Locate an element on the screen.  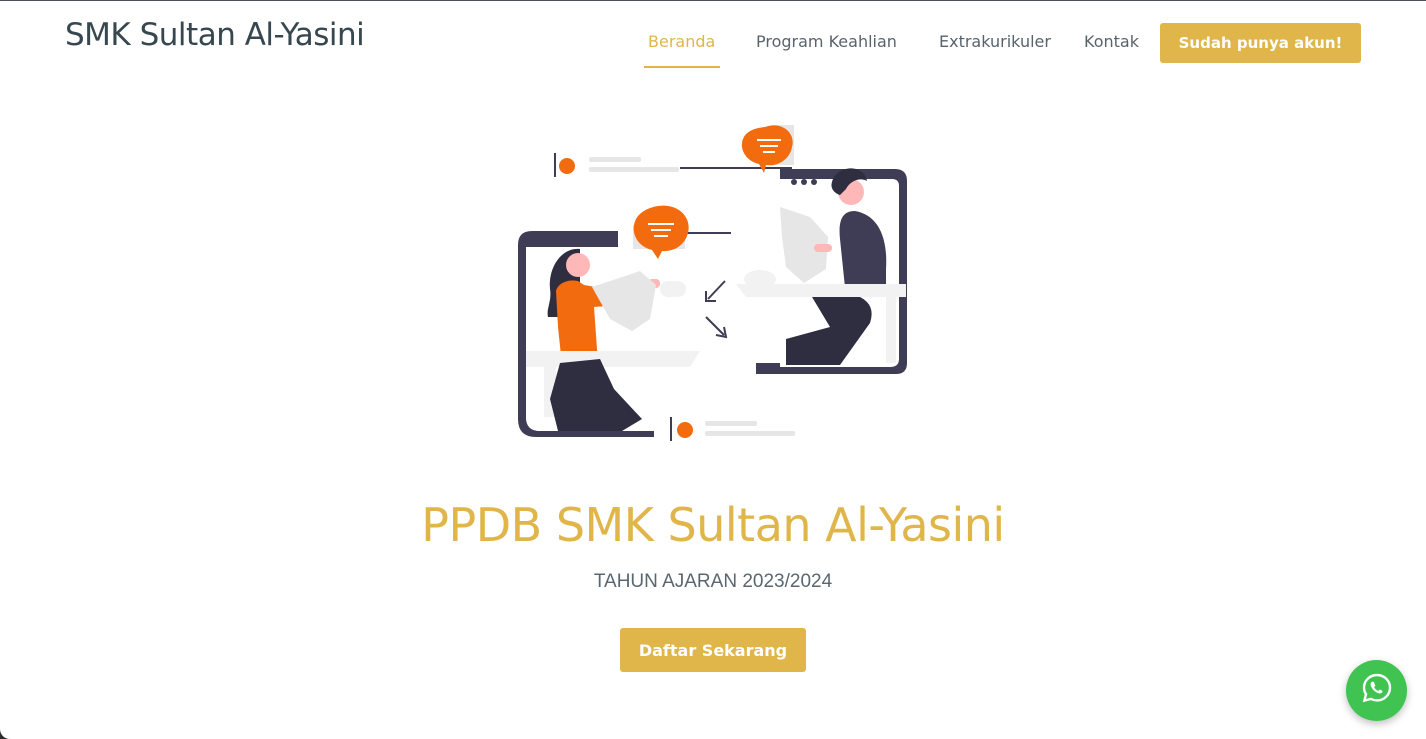
register-button: Daftar Sekarang is located at coordinates (713, 650).